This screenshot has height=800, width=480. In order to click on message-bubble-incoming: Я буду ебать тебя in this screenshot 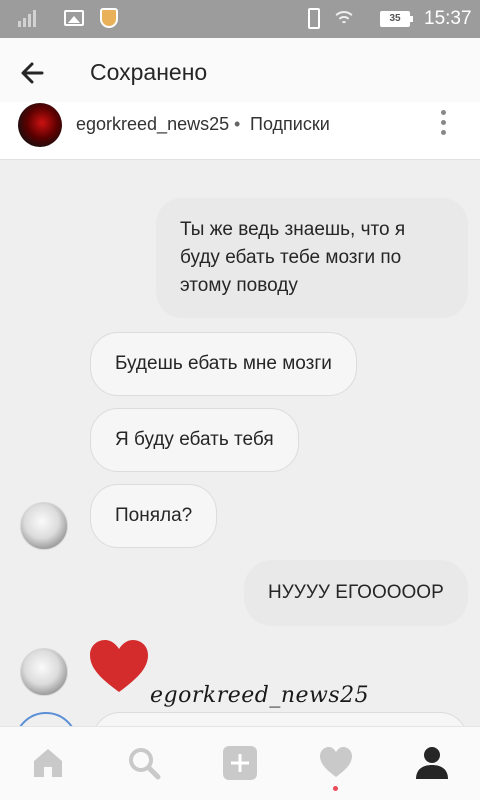, I will do `click(194, 440)`.